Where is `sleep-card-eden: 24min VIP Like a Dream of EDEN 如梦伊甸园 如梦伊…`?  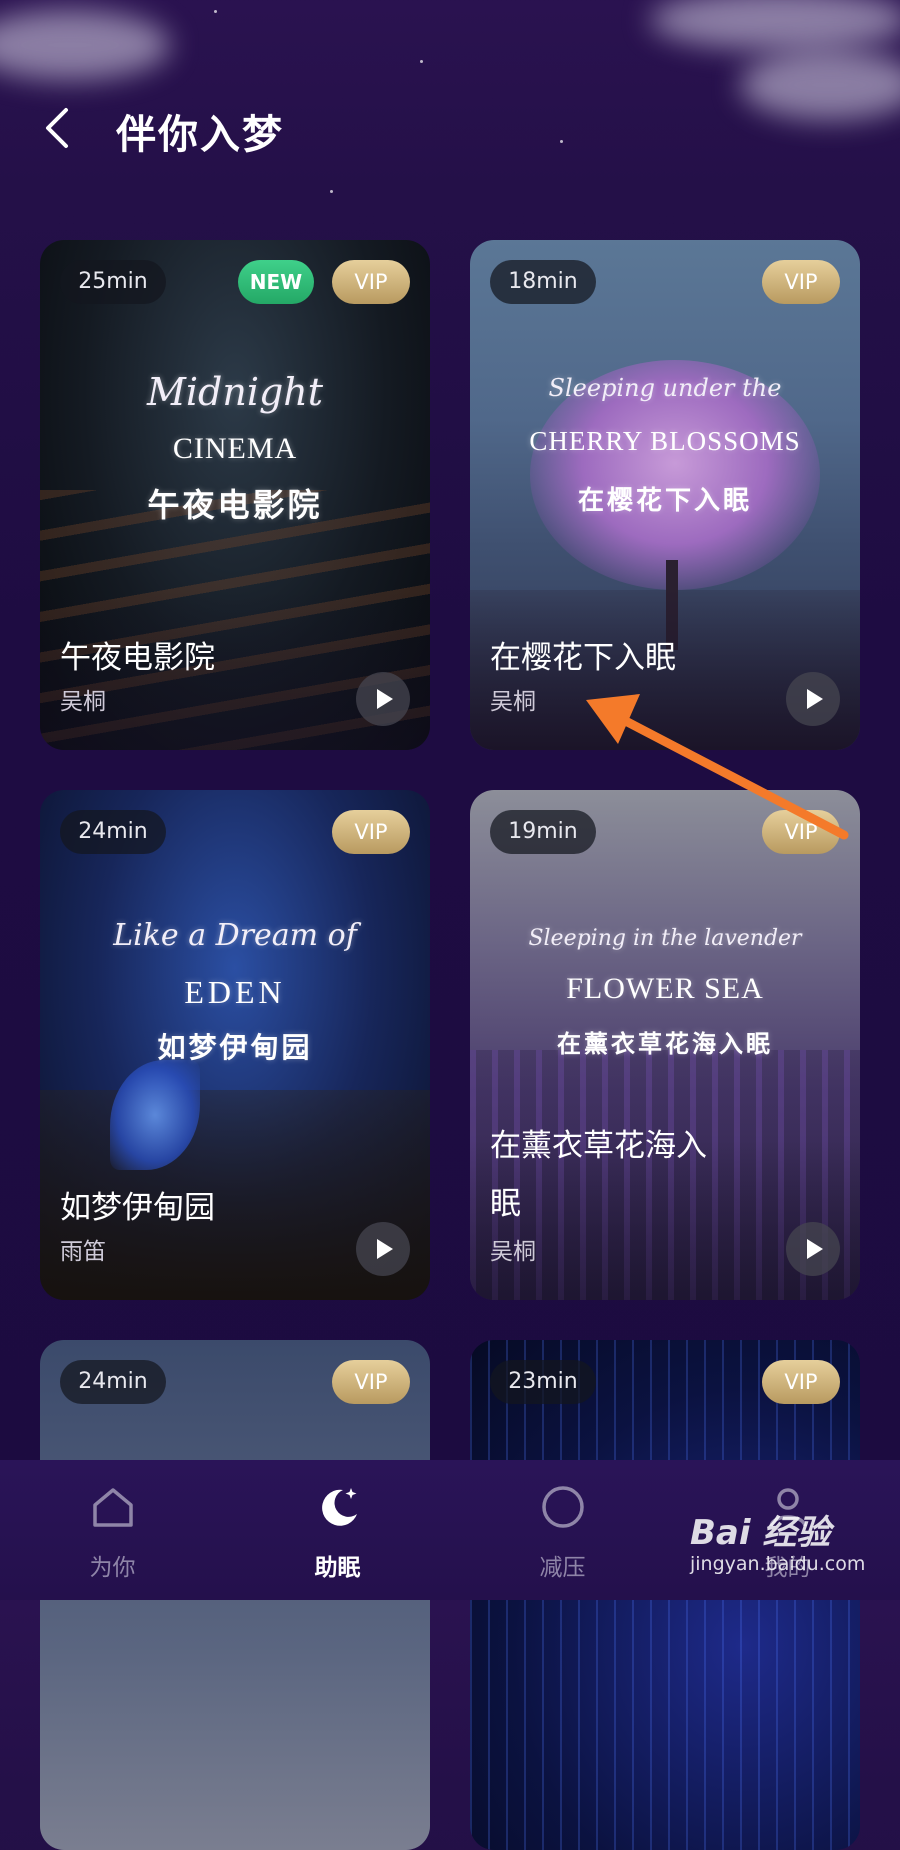
sleep-card-eden: 24min VIP Like a Dream of EDEN 如梦伊甸园 如梦伊… is located at coordinates (235, 1045).